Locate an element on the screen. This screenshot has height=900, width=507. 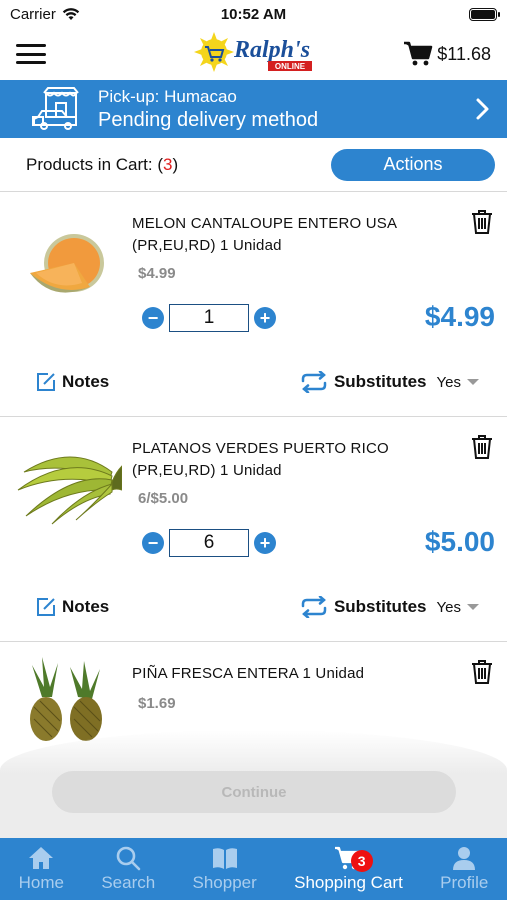
pickup-banner: Pick-up: Humacao Pending delivery method is located at coordinates (253, 109).